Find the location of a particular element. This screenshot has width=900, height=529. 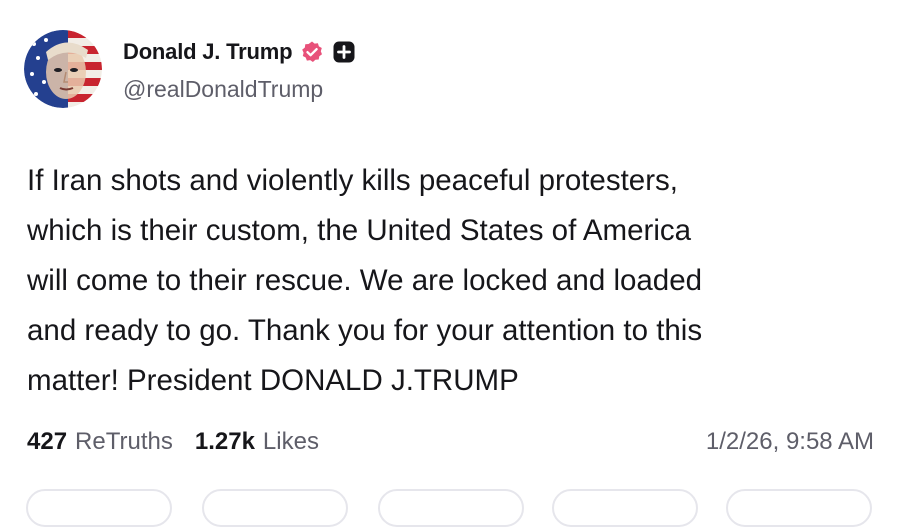

share-button is located at coordinates (625, 508).